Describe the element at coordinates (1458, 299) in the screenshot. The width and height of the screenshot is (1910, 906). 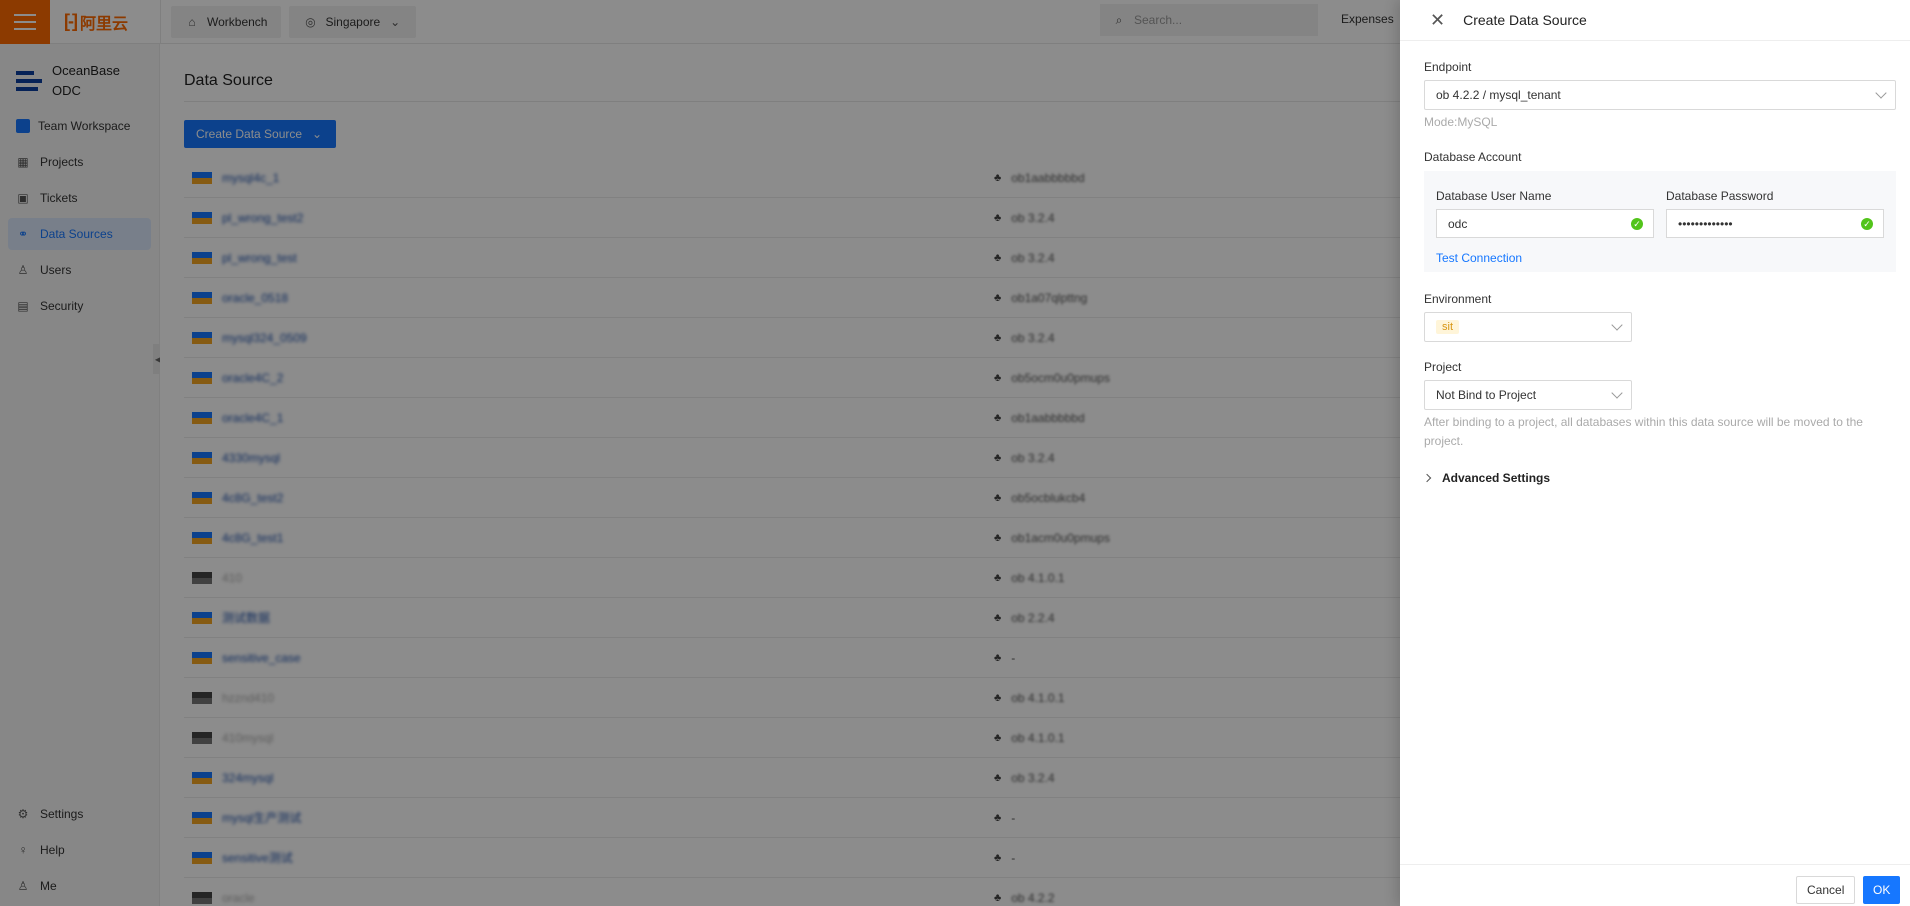
I see `environment-label: Environment` at that location.